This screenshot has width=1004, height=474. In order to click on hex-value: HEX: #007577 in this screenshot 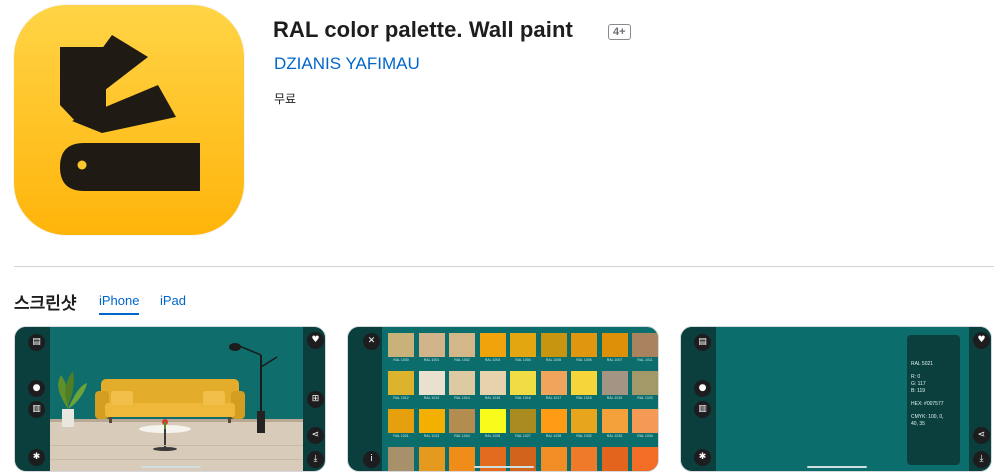, I will do `click(927, 404)`.